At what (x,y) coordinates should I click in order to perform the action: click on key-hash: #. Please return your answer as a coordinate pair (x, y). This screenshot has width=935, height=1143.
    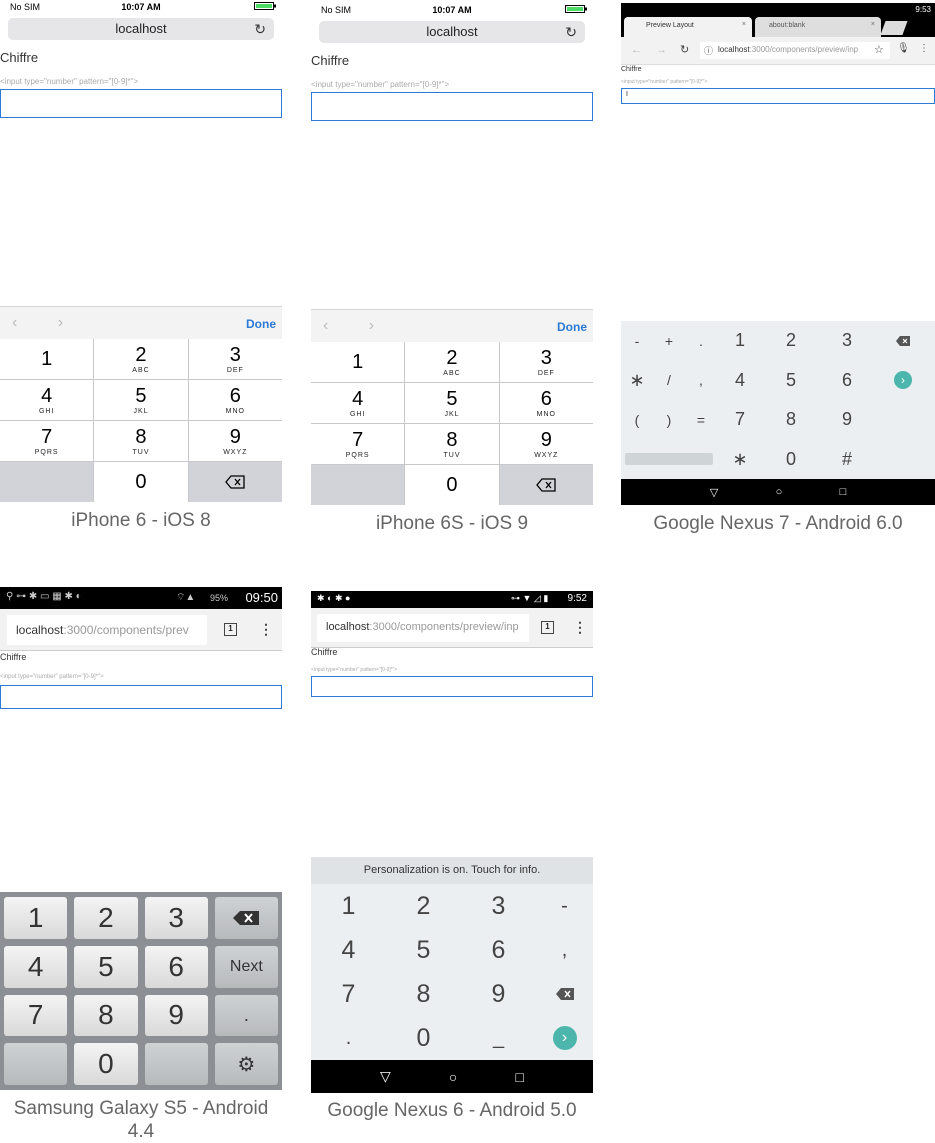
    Looking at the image, I should click on (847, 460).